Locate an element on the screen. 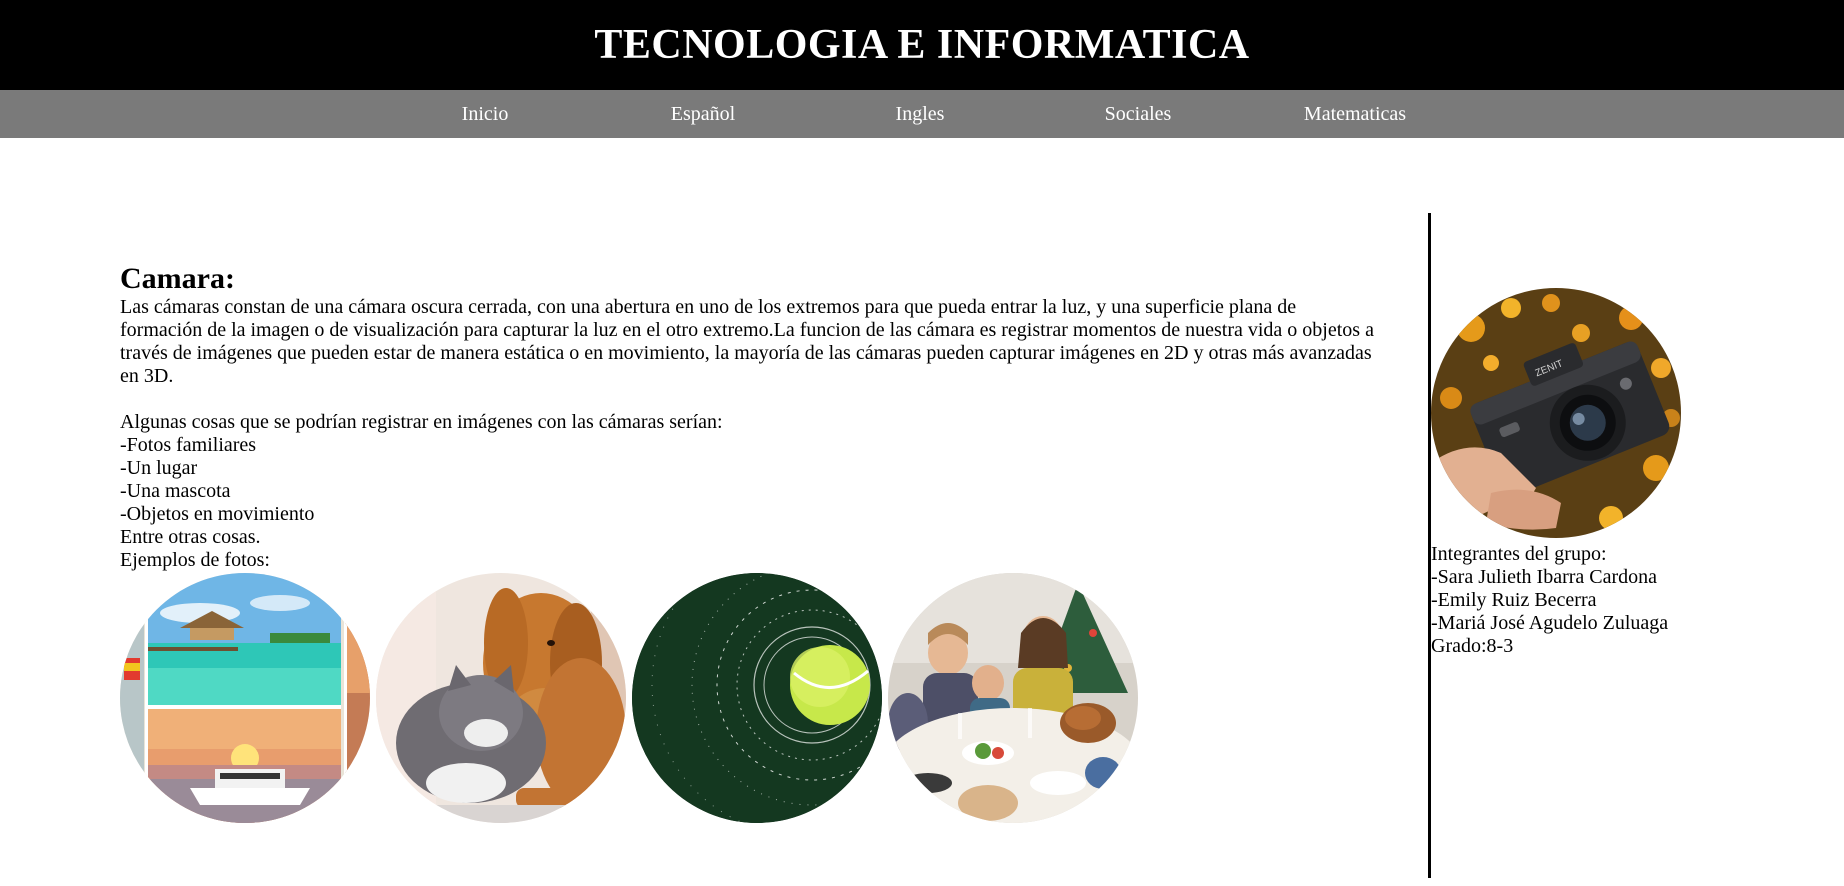 Image resolution: width=1844 pixels, height=886 pixels. closing-text: Entre otras cosas. is located at coordinates (190, 537).